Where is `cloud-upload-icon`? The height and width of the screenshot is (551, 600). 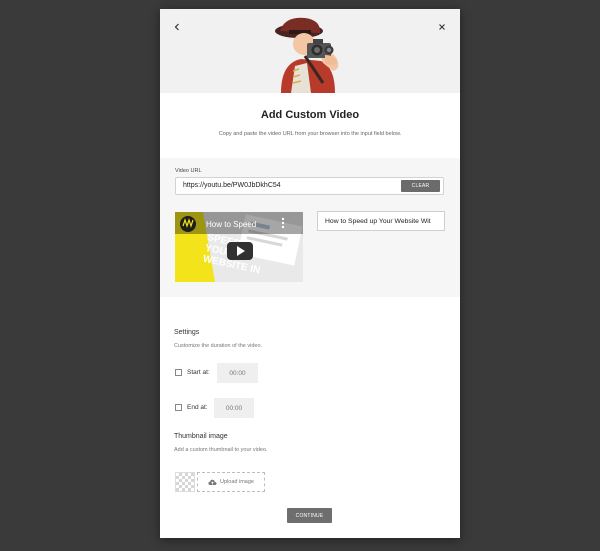
cloud-upload-icon is located at coordinates (212, 482).